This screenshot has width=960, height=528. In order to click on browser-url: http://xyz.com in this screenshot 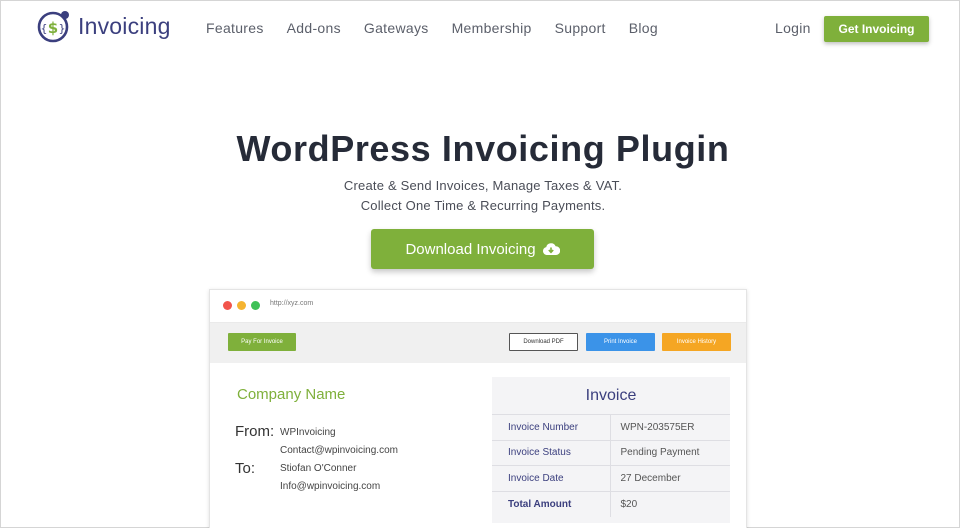, I will do `click(292, 303)`.